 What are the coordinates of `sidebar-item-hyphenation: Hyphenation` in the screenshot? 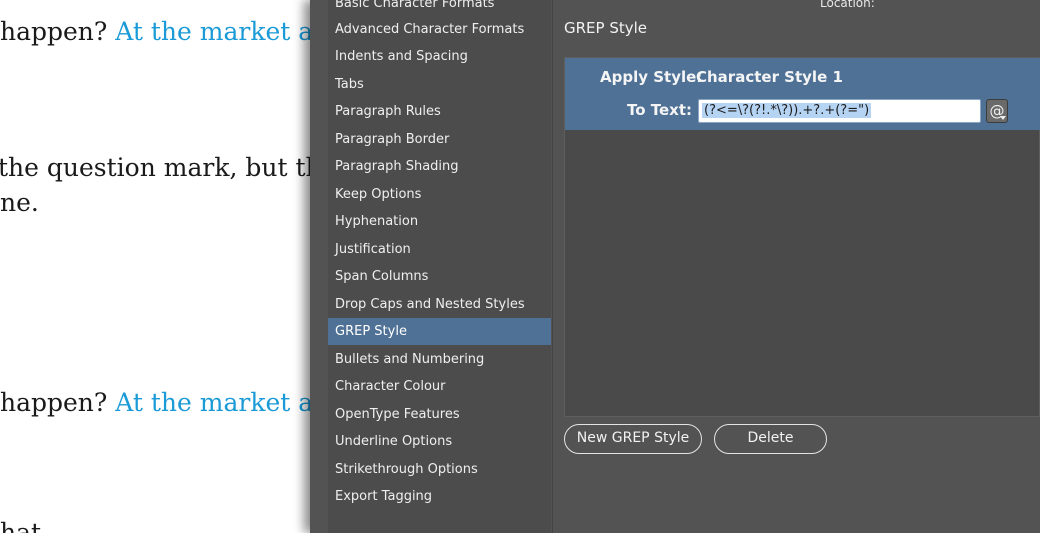 It's located at (439, 221).